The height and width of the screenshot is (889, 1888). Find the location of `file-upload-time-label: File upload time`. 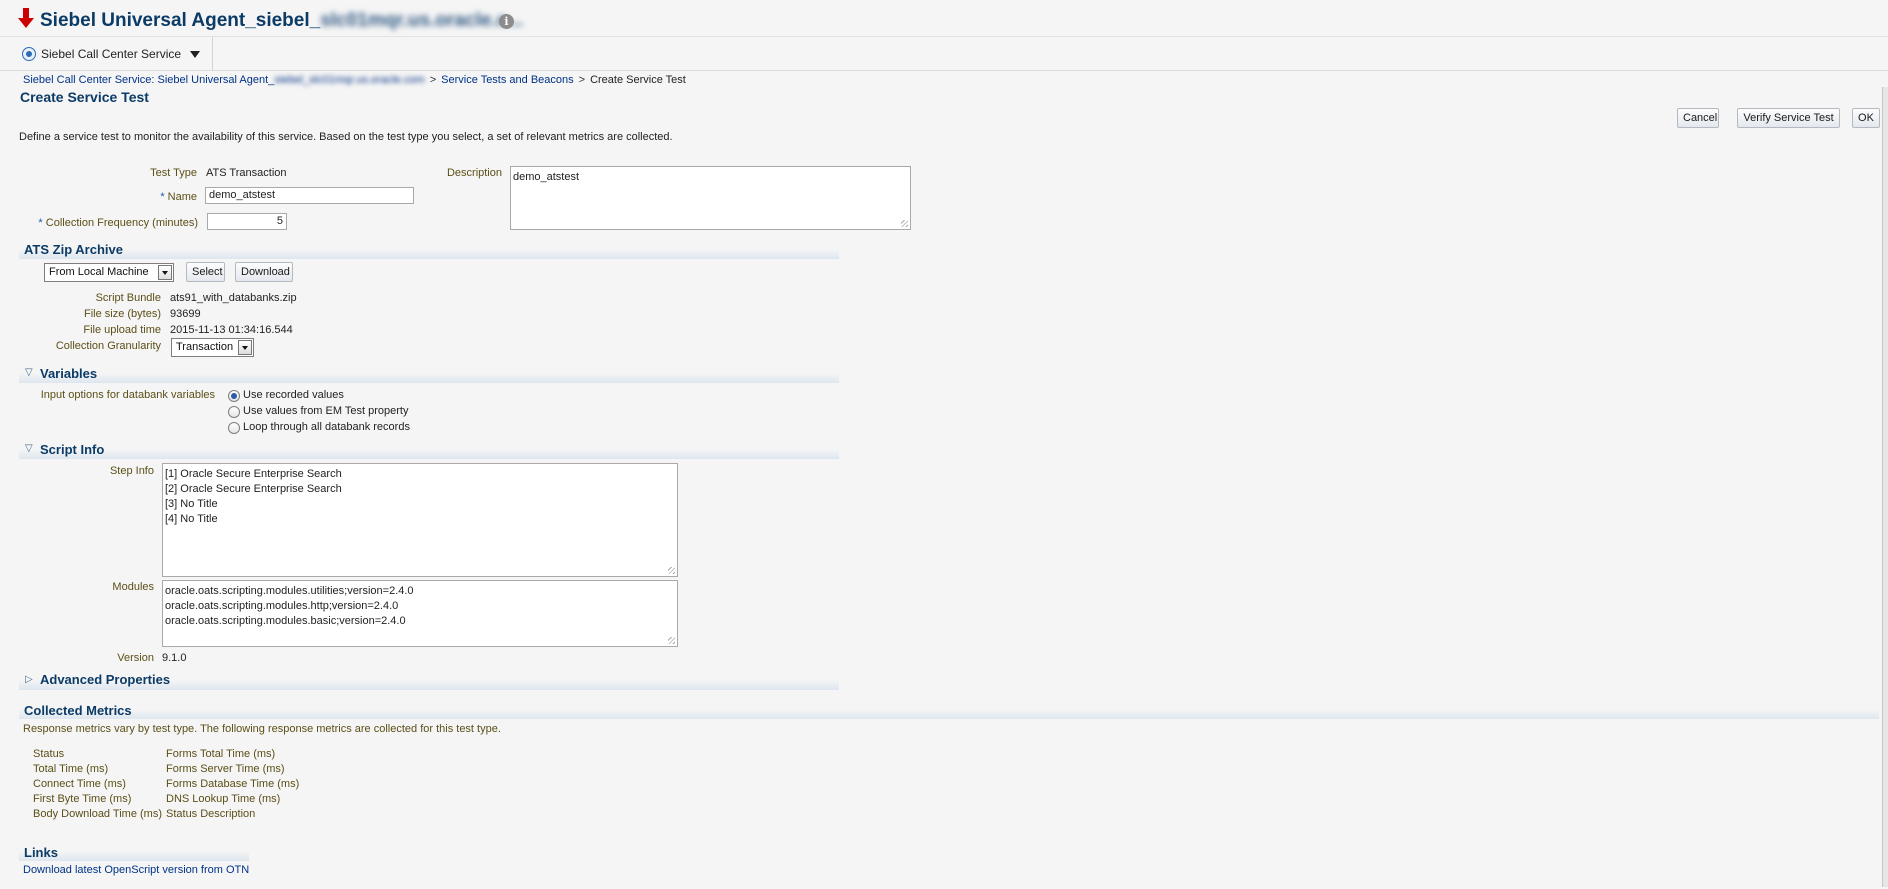

file-upload-time-label: File upload time is located at coordinates (122, 330).